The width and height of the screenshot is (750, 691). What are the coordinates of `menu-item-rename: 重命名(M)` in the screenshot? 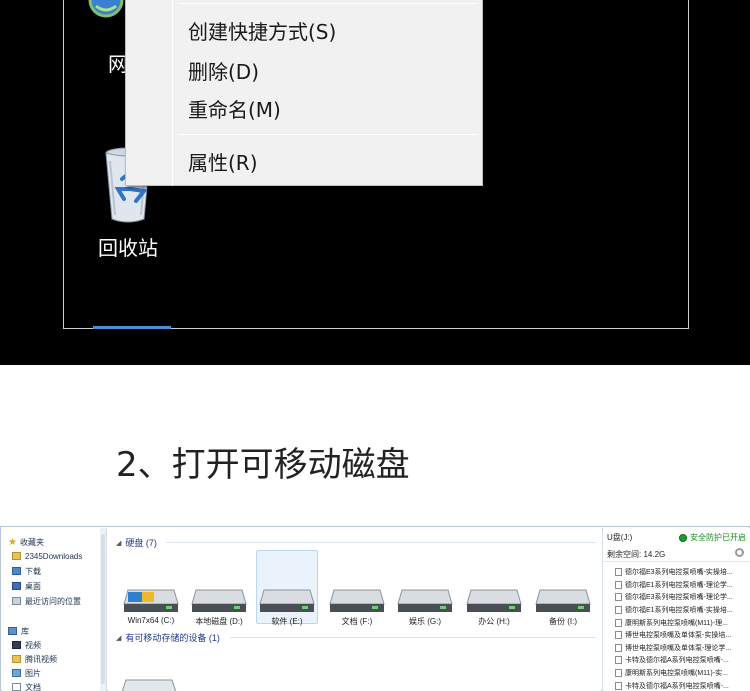 It's located at (234, 108).